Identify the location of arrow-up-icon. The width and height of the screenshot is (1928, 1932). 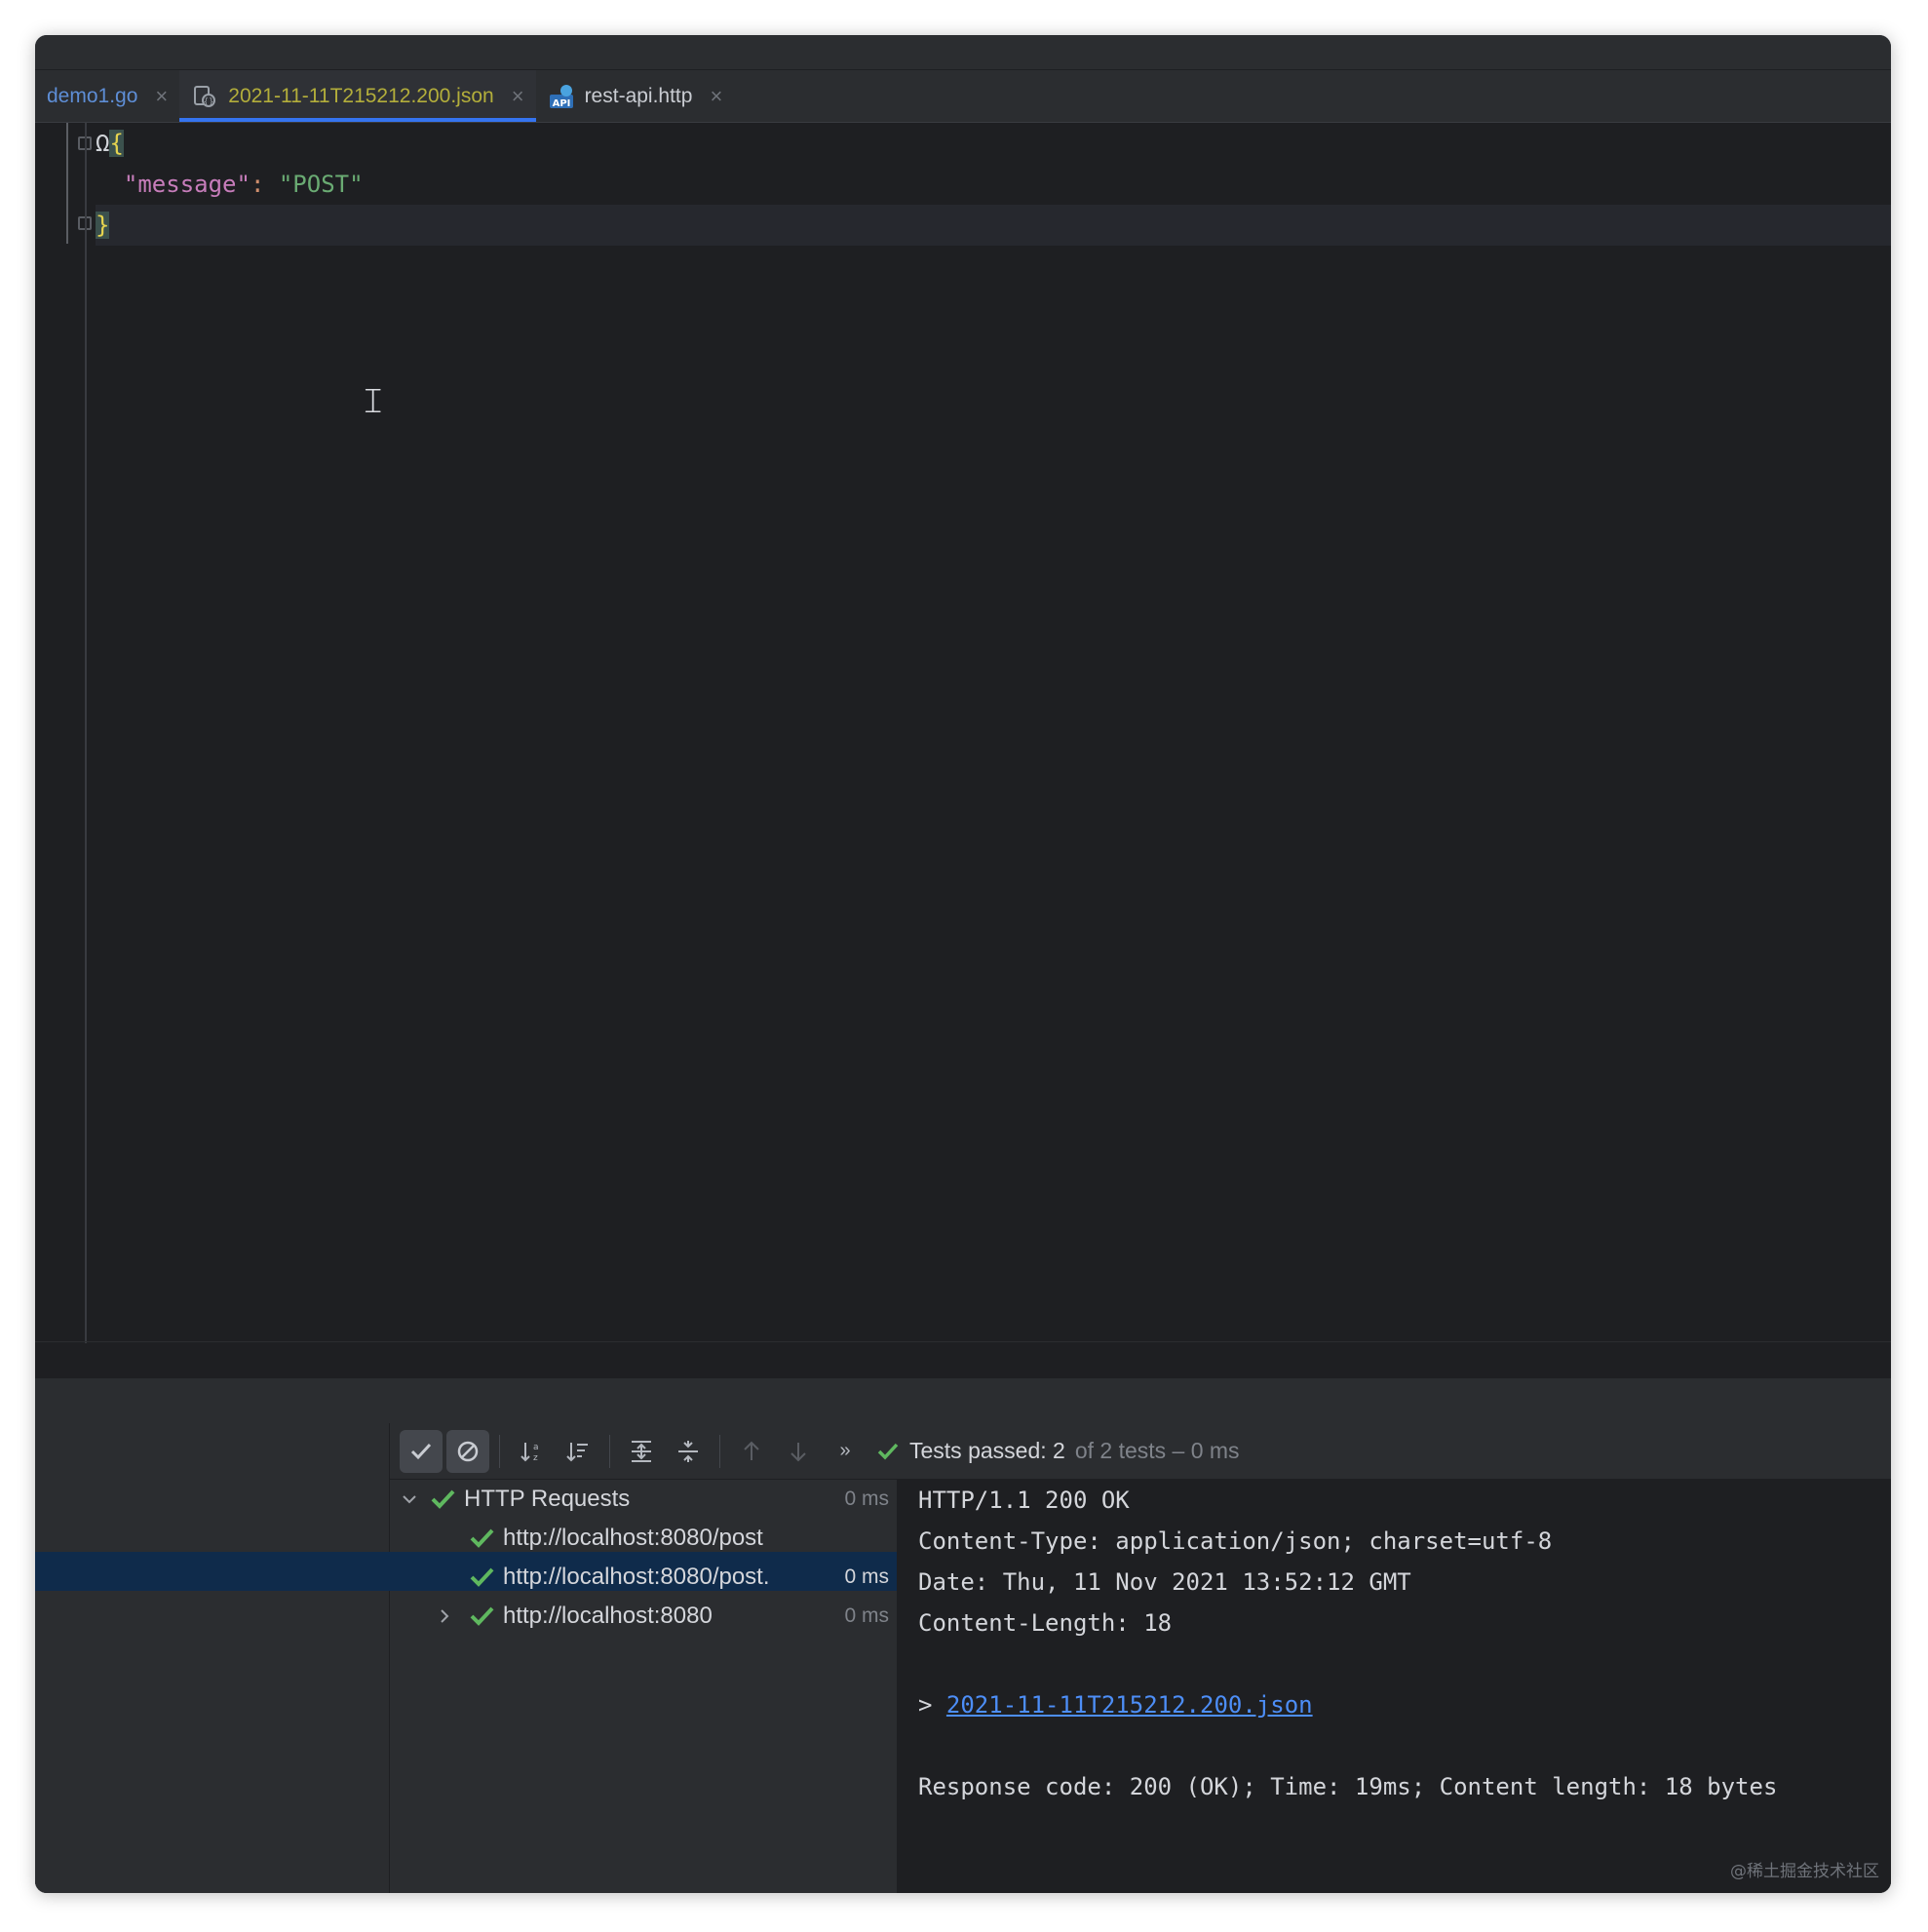
(751, 1450).